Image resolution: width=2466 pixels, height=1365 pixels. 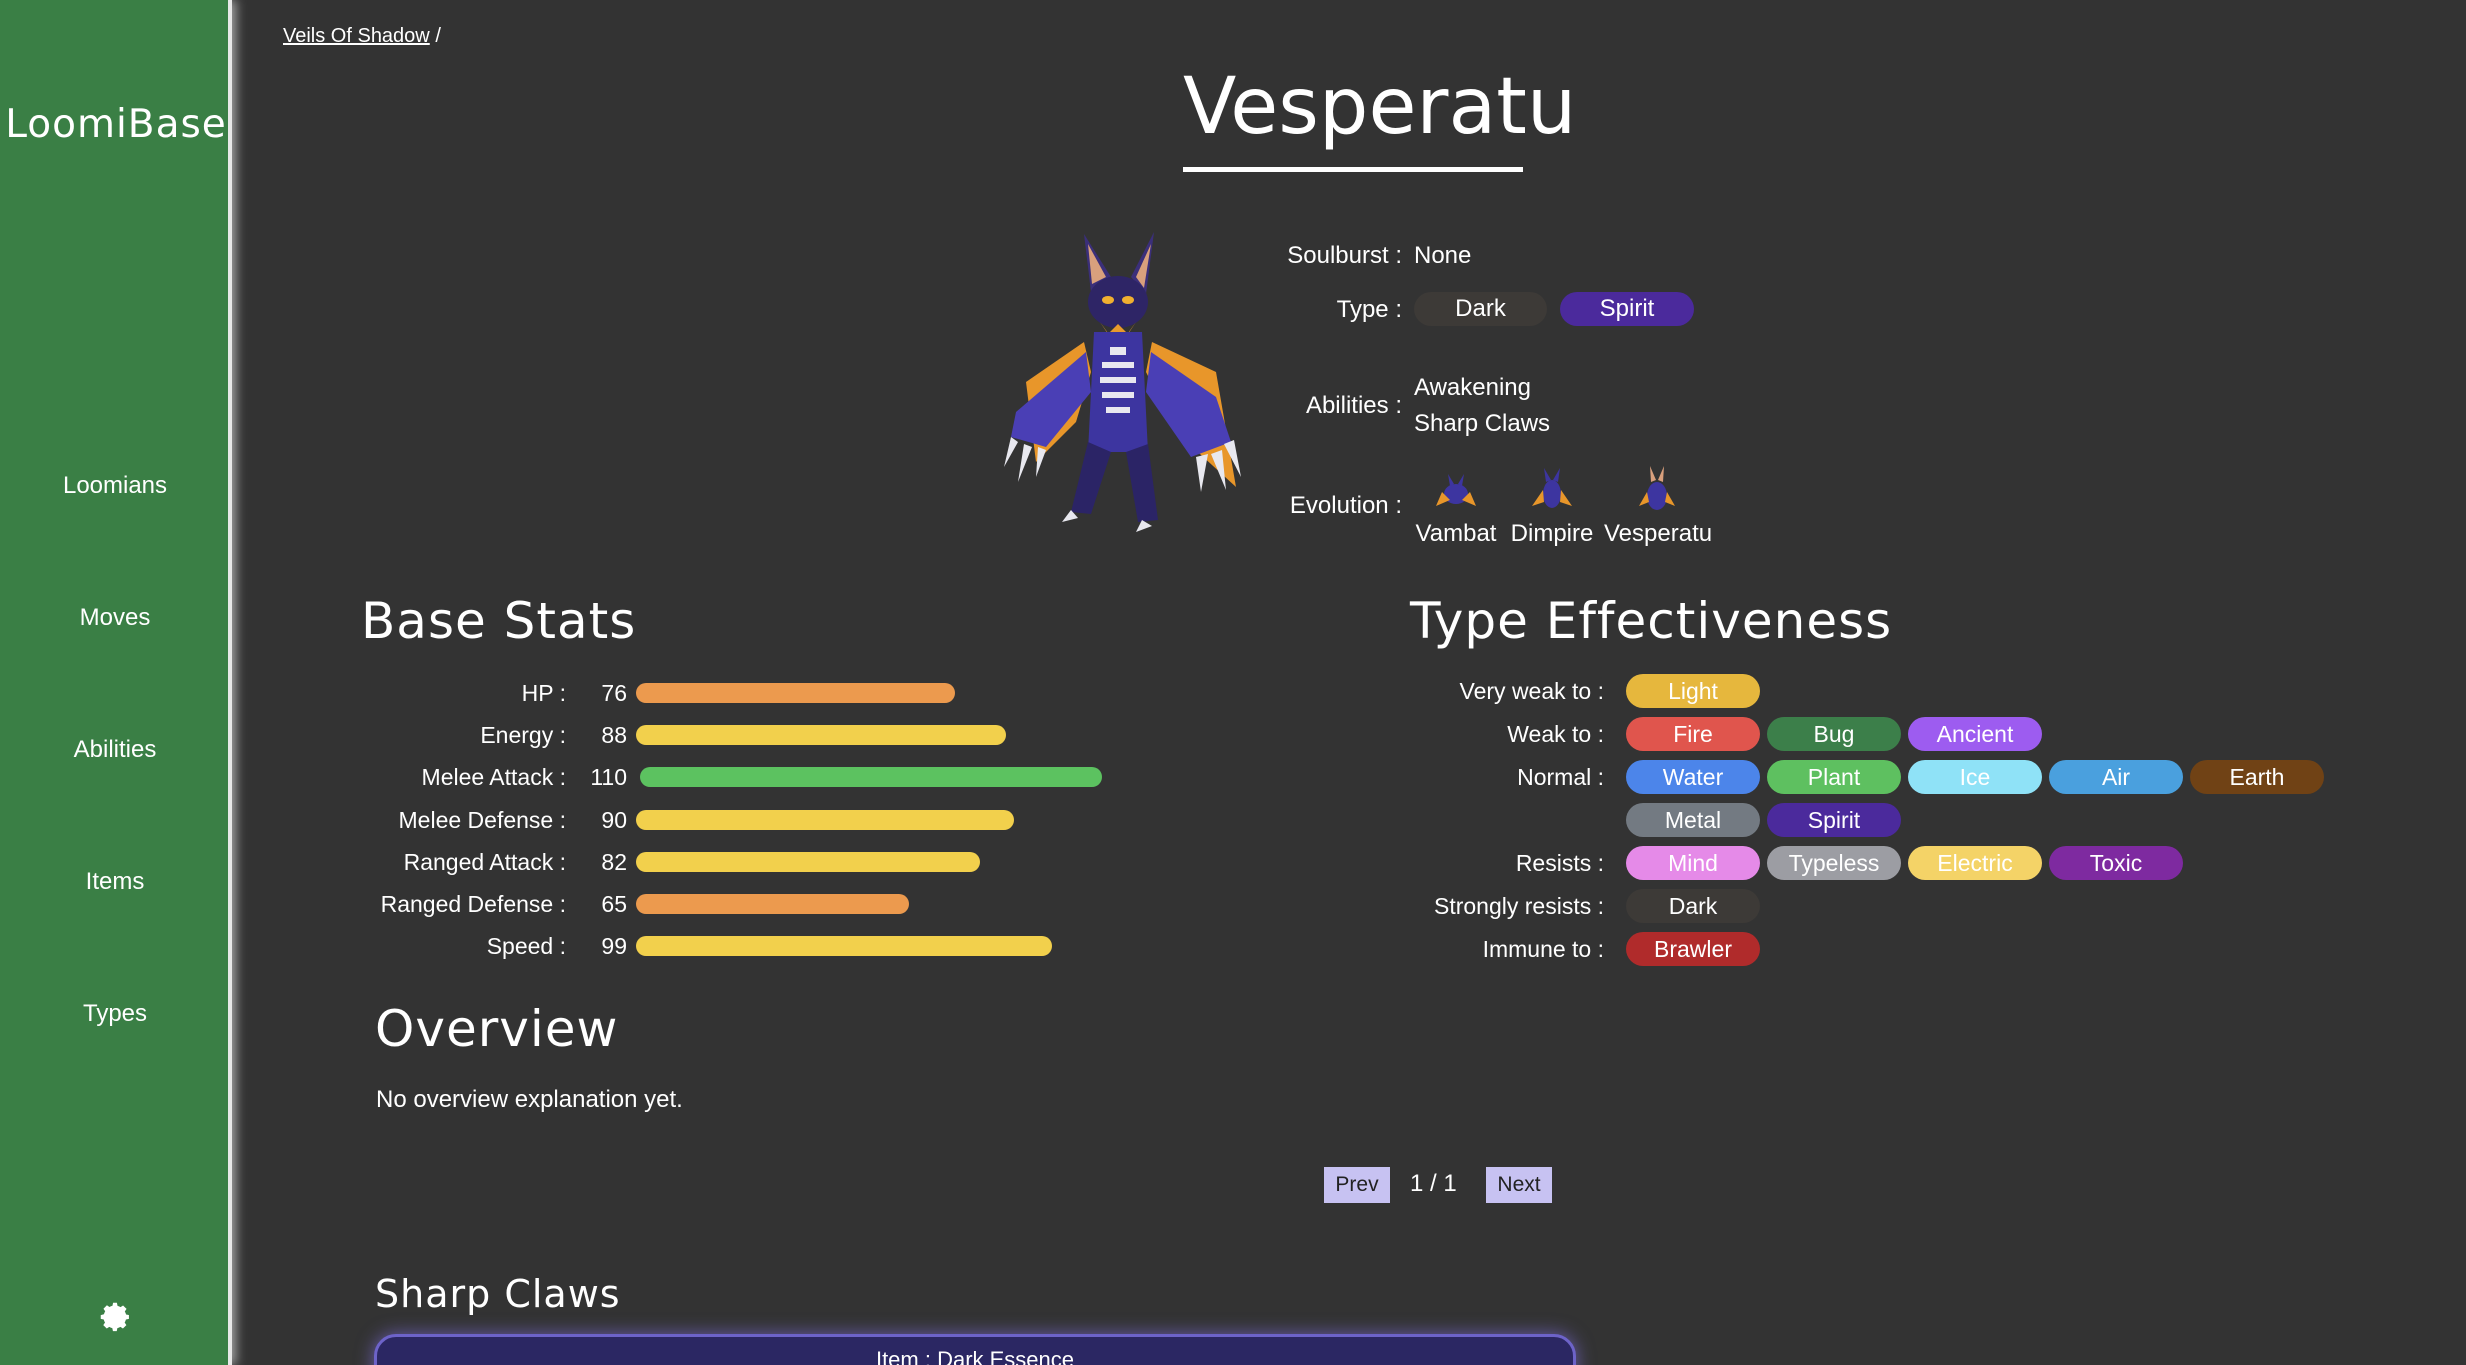 I want to click on evolution-label: Evolution :, so click(x=1345, y=505).